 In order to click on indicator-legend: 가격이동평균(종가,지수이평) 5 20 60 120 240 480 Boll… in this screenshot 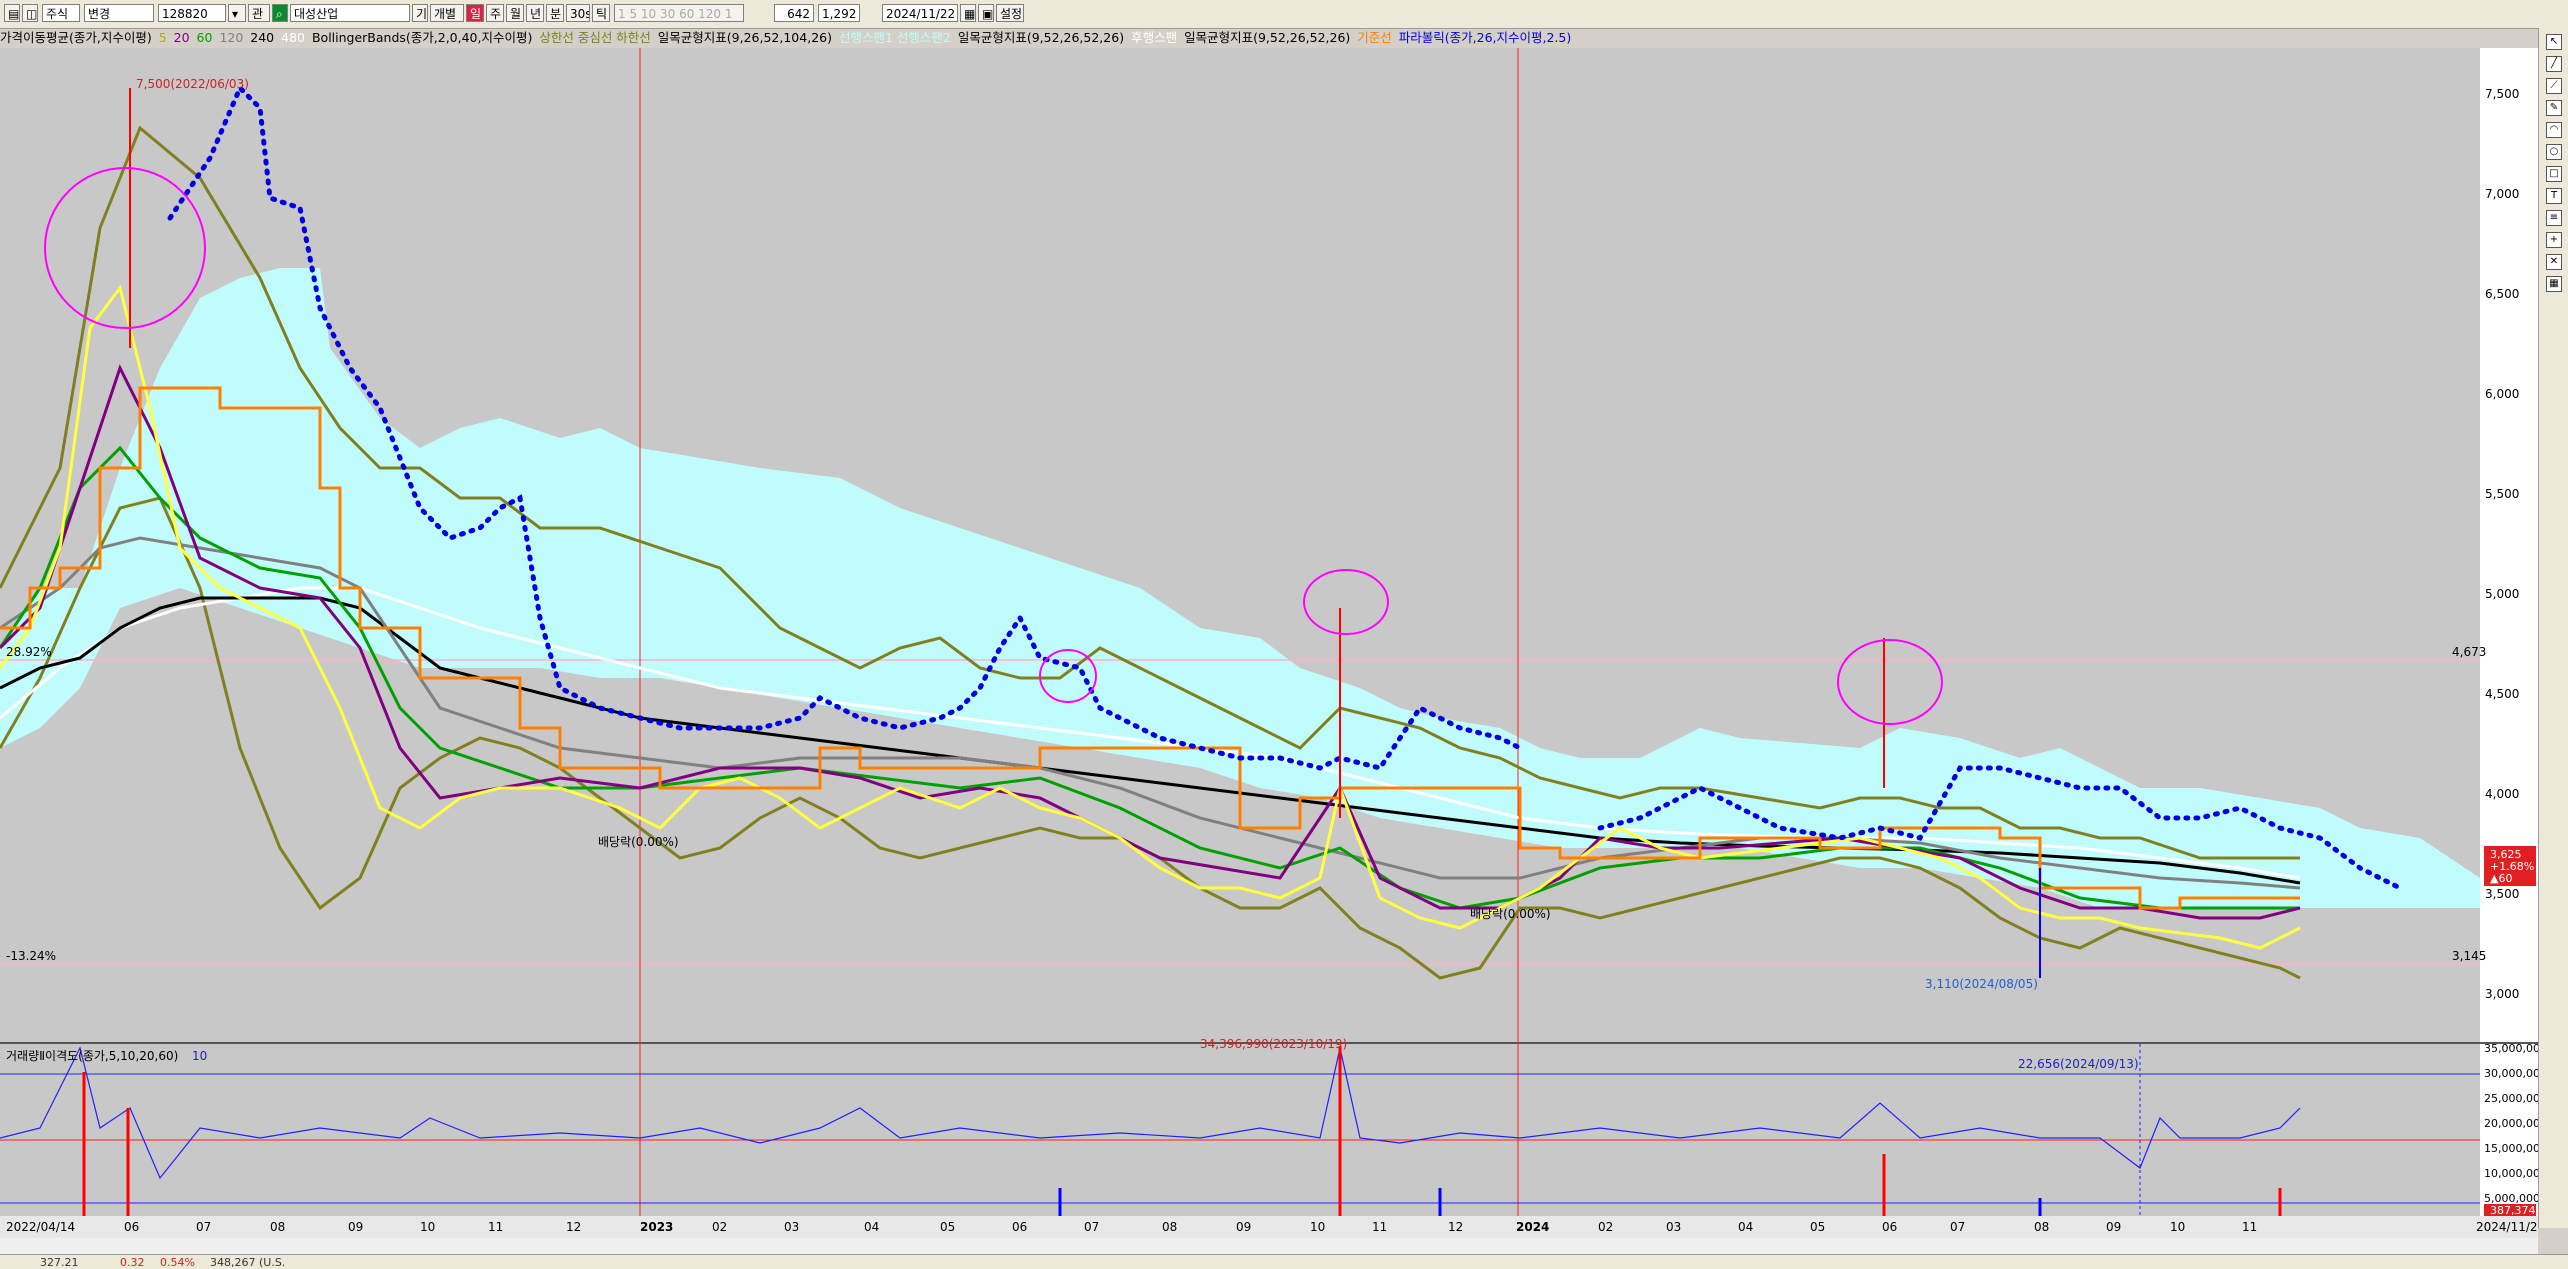, I will do `click(1245, 38)`.